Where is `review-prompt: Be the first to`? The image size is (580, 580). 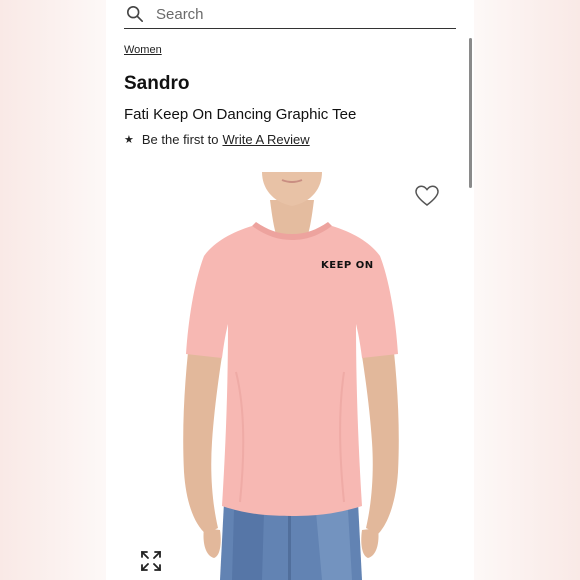
review-prompt: Be the first to is located at coordinates (180, 139).